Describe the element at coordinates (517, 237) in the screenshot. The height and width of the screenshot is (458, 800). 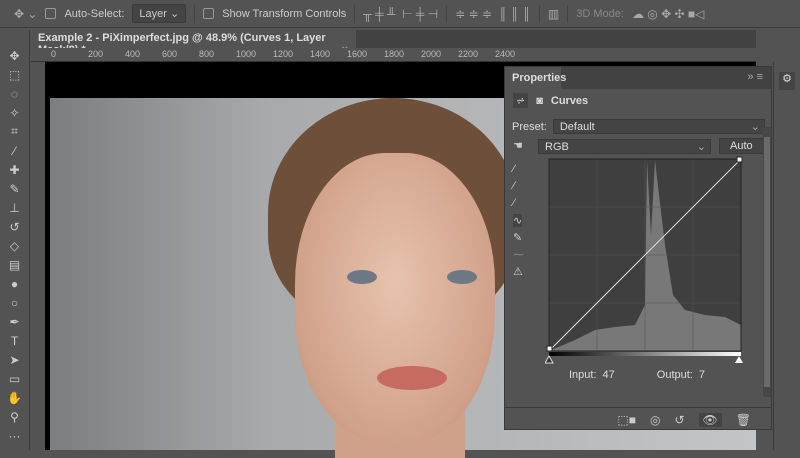
I see `draw-curve-icon: ✎` at that location.